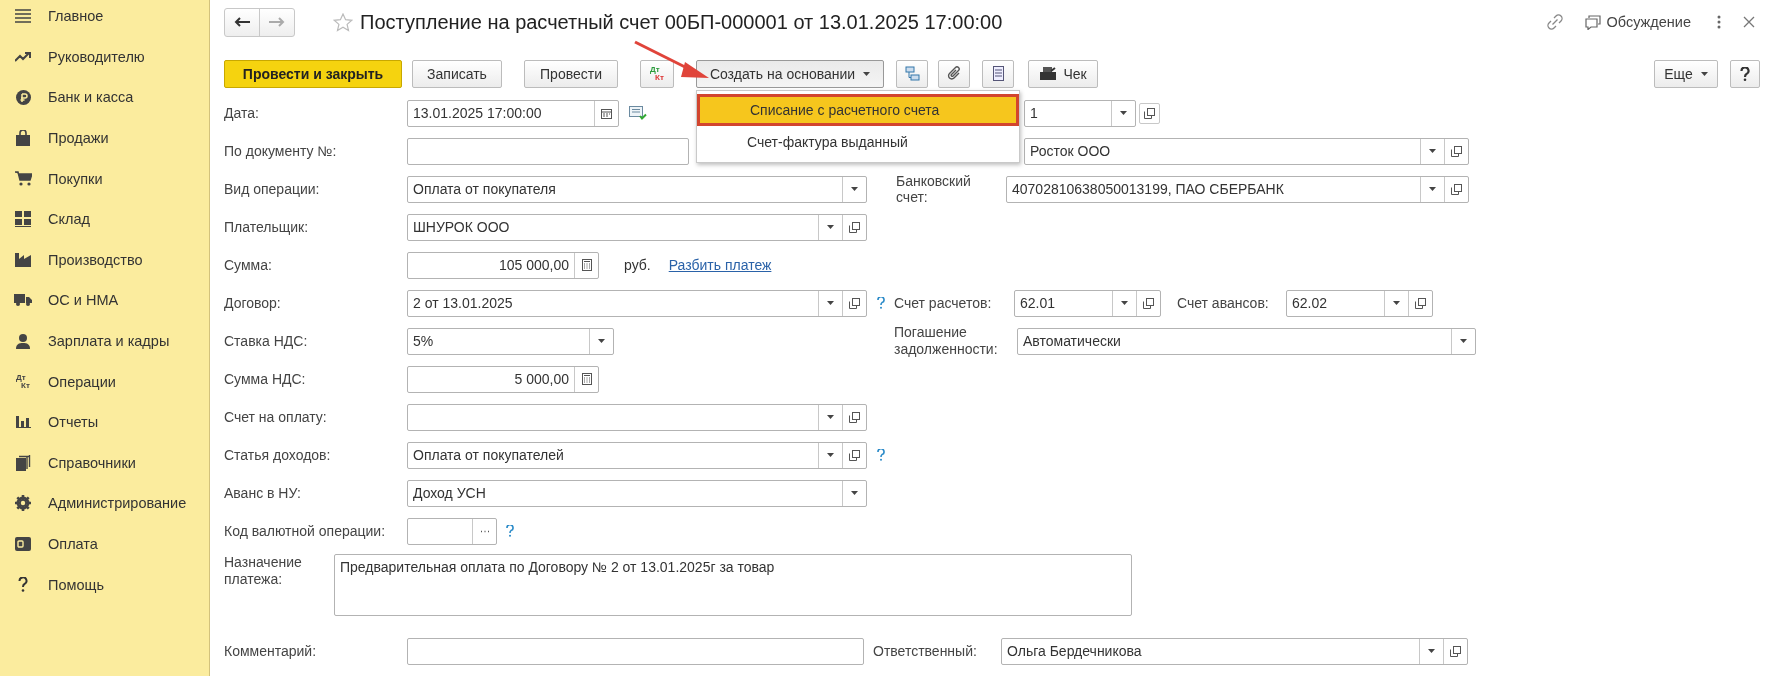 The width and height of the screenshot is (1769, 676). I want to click on document-number-field, so click(548, 151).